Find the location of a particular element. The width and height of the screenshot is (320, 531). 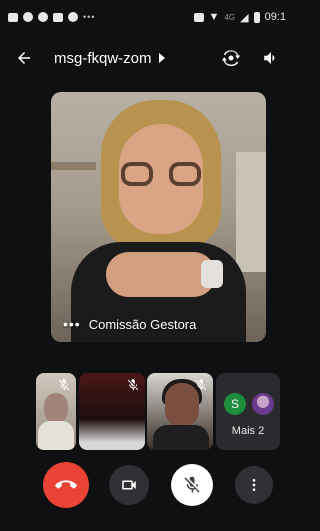

whatsapp-icon is located at coordinates (28, 17).